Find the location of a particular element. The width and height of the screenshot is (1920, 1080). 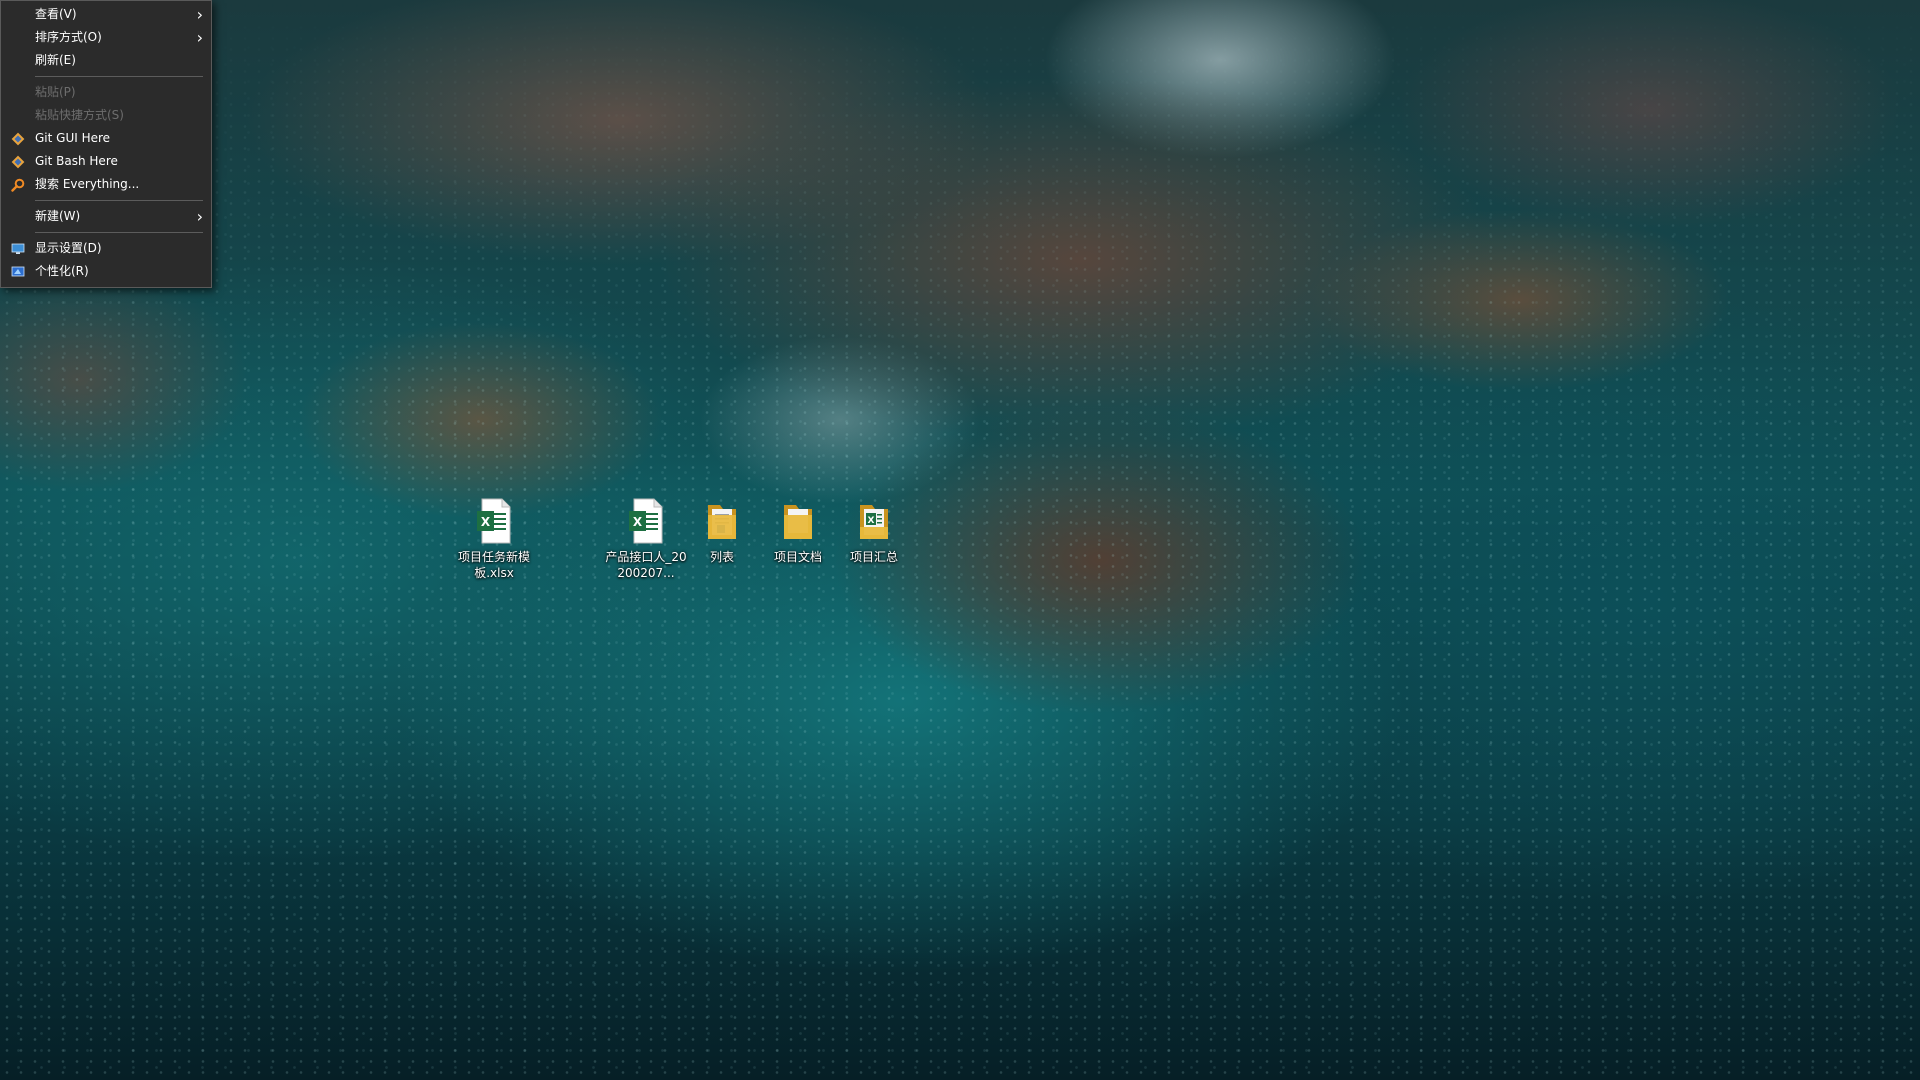

desktop-icon-list-folder: 列表 is located at coordinates (722, 531).